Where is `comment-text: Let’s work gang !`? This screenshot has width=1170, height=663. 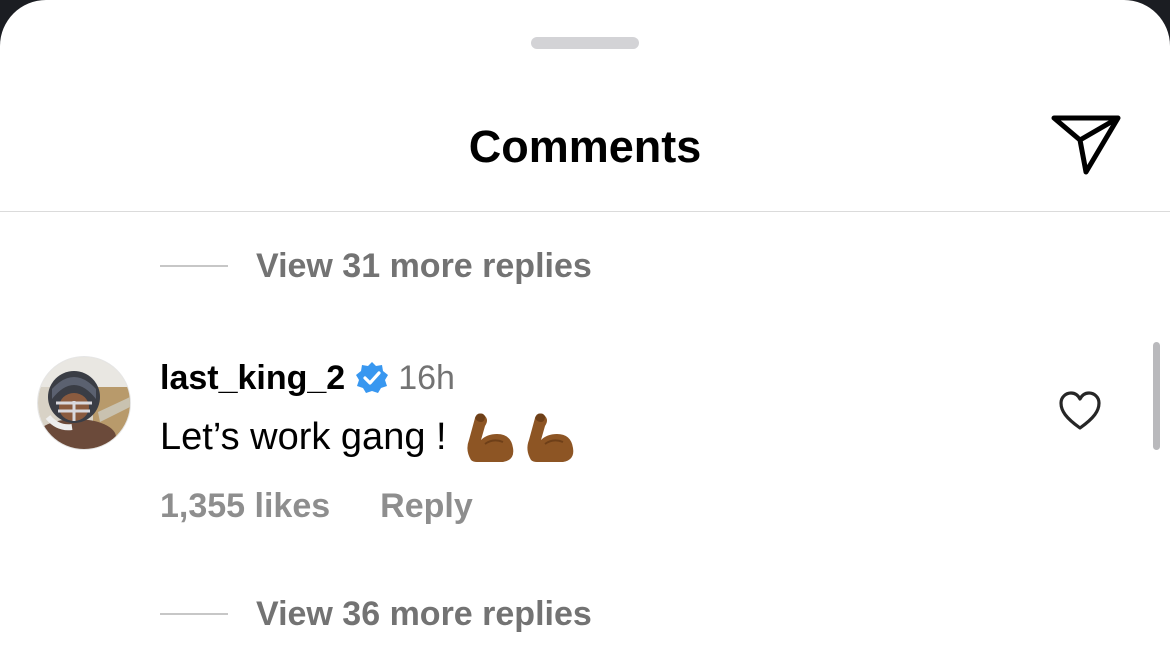 comment-text: Let’s work gang ! is located at coordinates (303, 436).